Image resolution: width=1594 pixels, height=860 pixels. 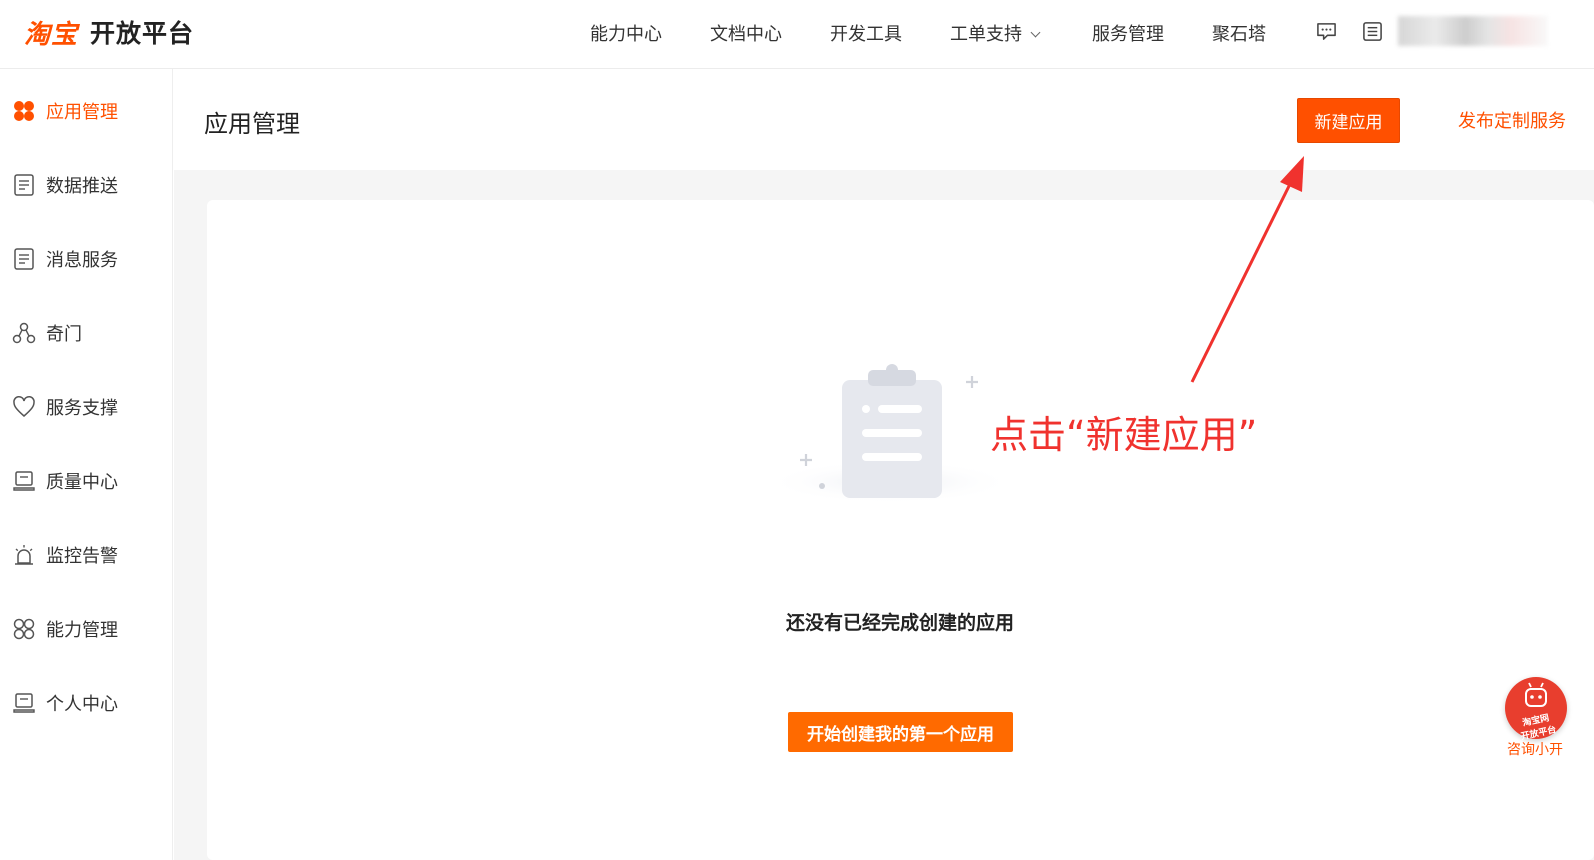 I want to click on nav-dev-tools: 开发工具, so click(x=866, y=33).